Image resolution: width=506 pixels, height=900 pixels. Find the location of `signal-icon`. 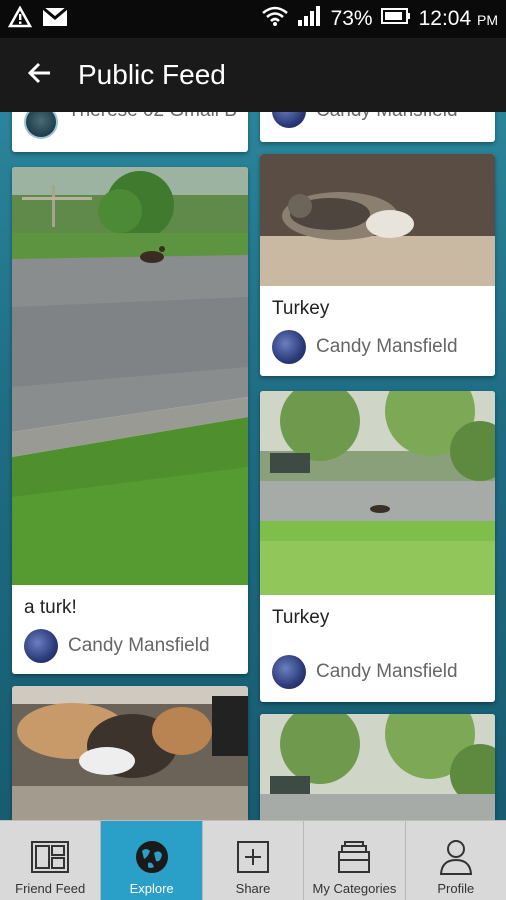

signal-icon is located at coordinates (310, 19).